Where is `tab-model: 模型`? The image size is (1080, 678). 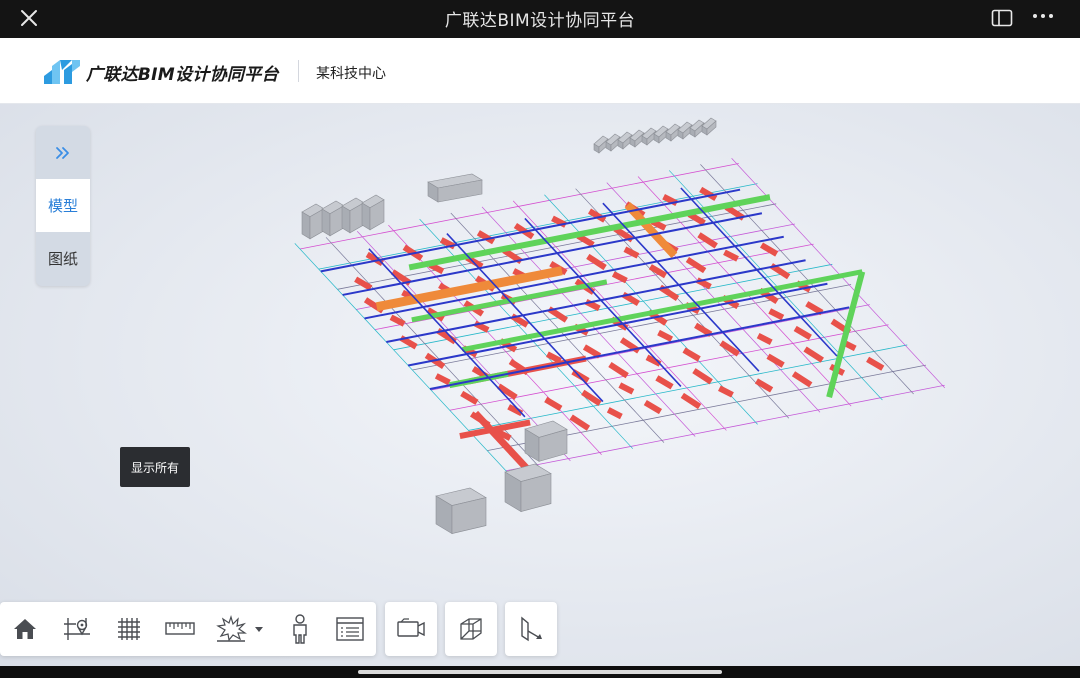 tab-model: 模型 is located at coordinates (63, 205).